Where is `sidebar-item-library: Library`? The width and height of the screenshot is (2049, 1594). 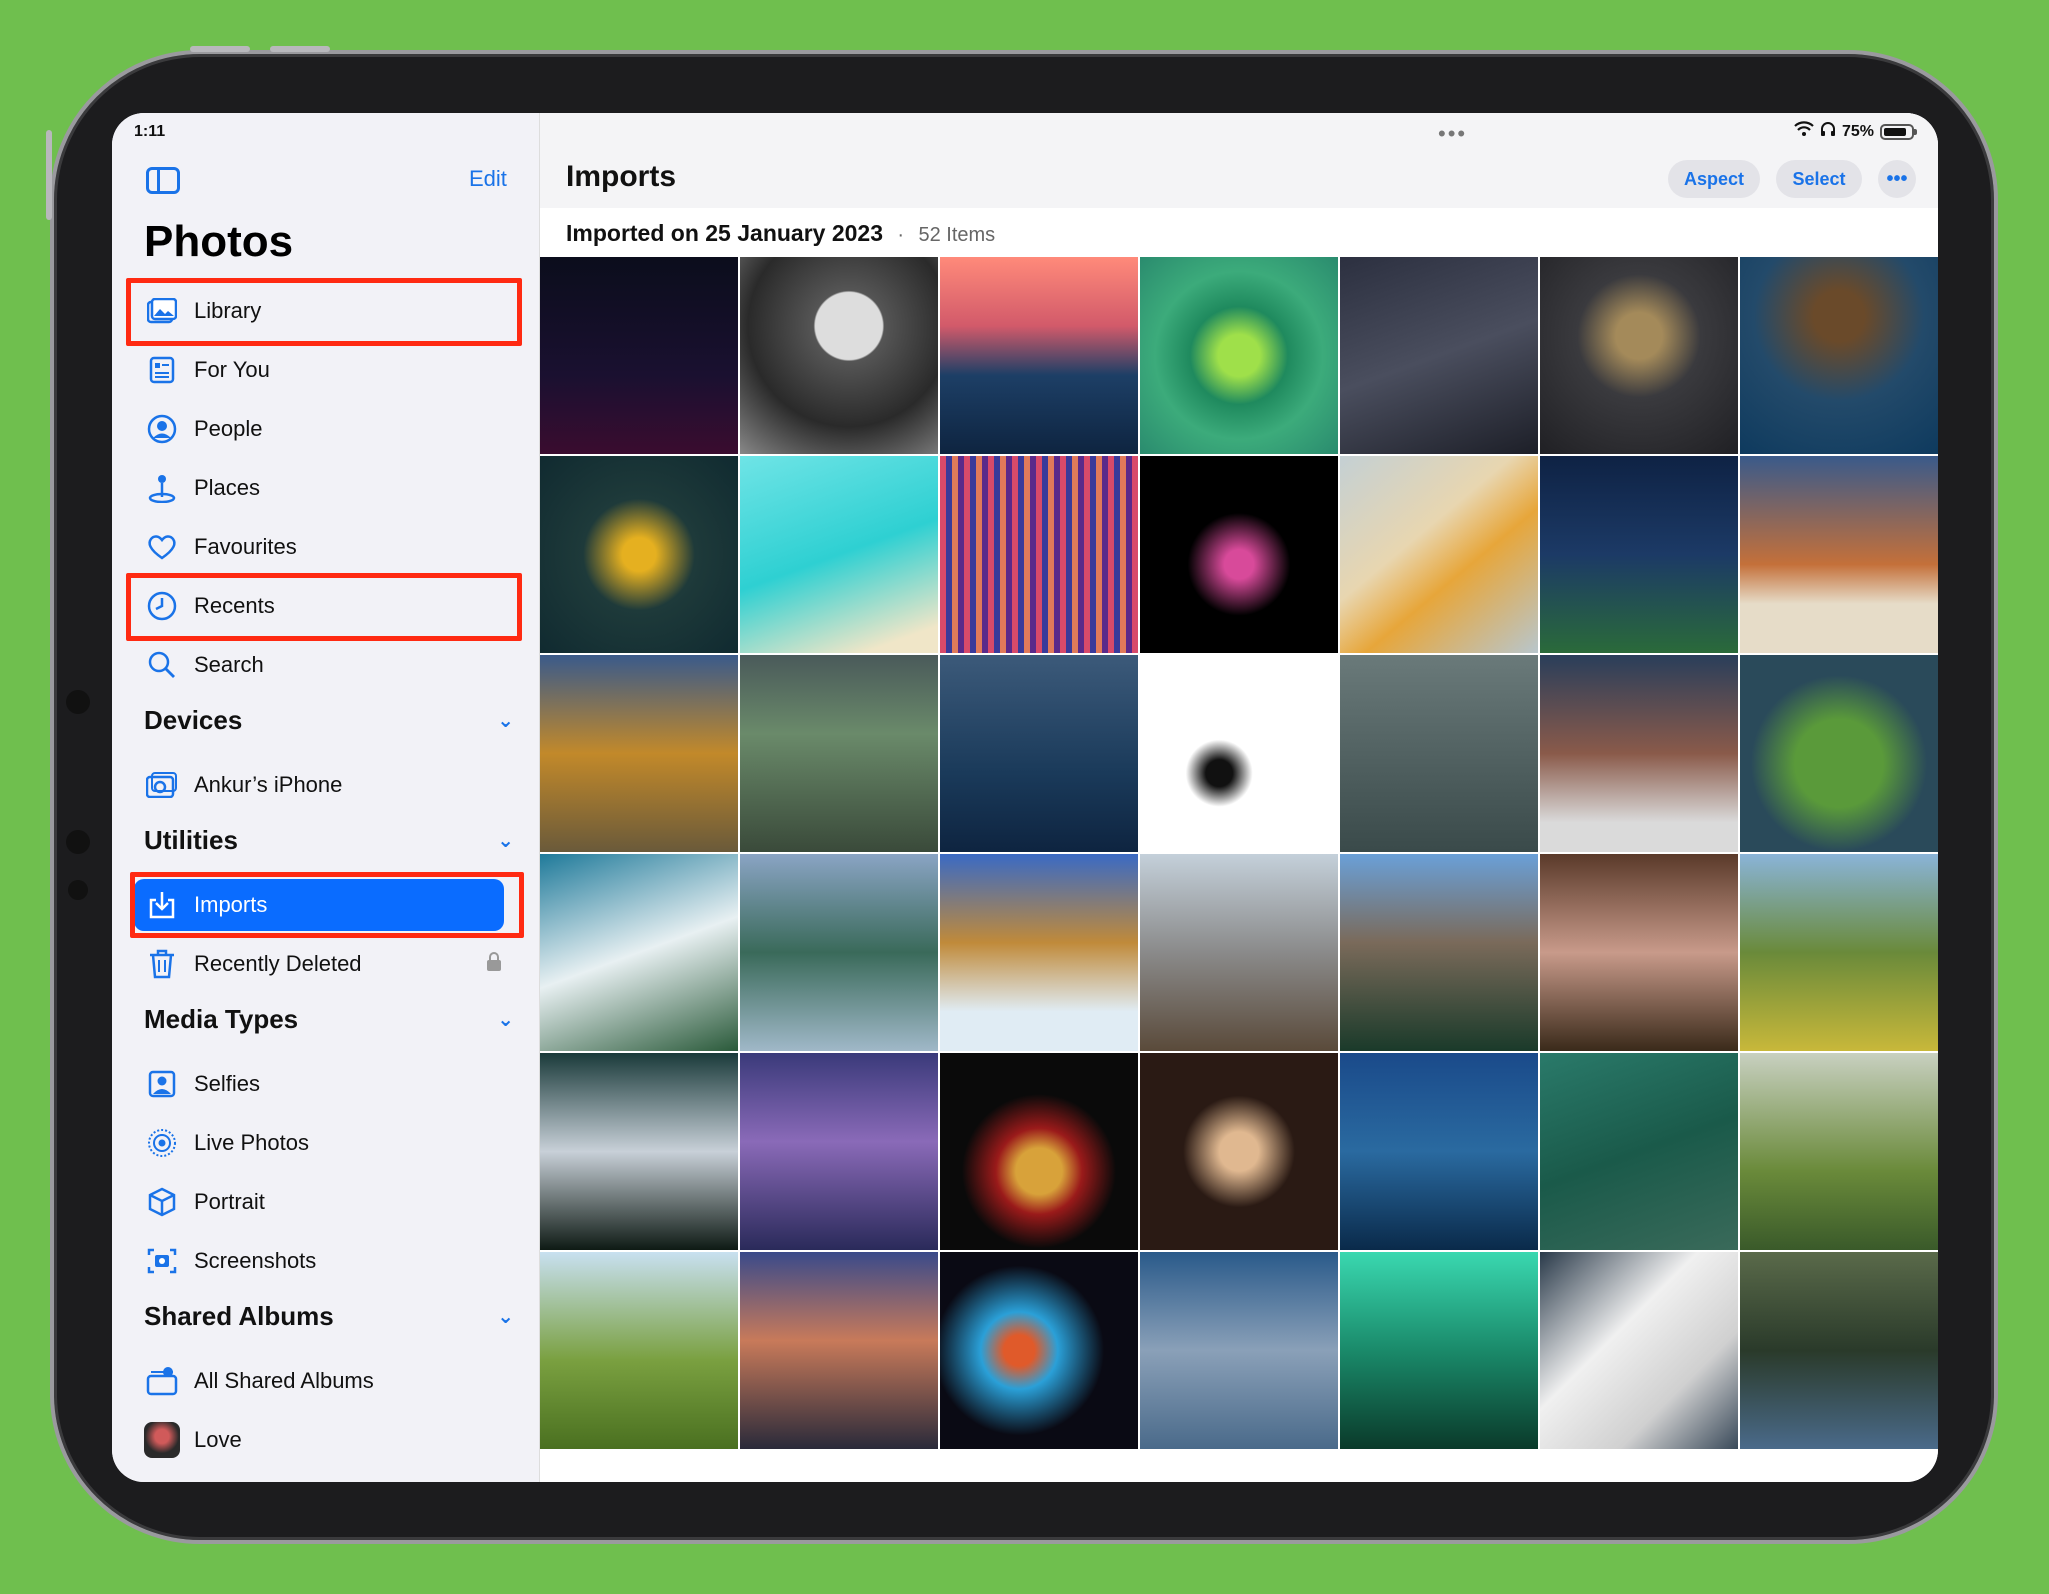
sidebar-item-library: Library is located at coordinates (329, 311).